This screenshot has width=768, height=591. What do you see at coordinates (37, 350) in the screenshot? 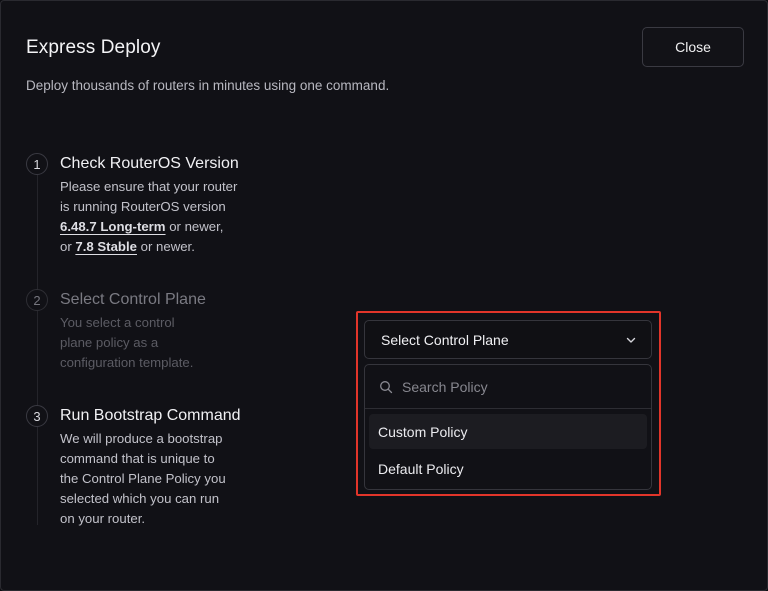
I see `stepper-line` at bounding box center [37, 350].